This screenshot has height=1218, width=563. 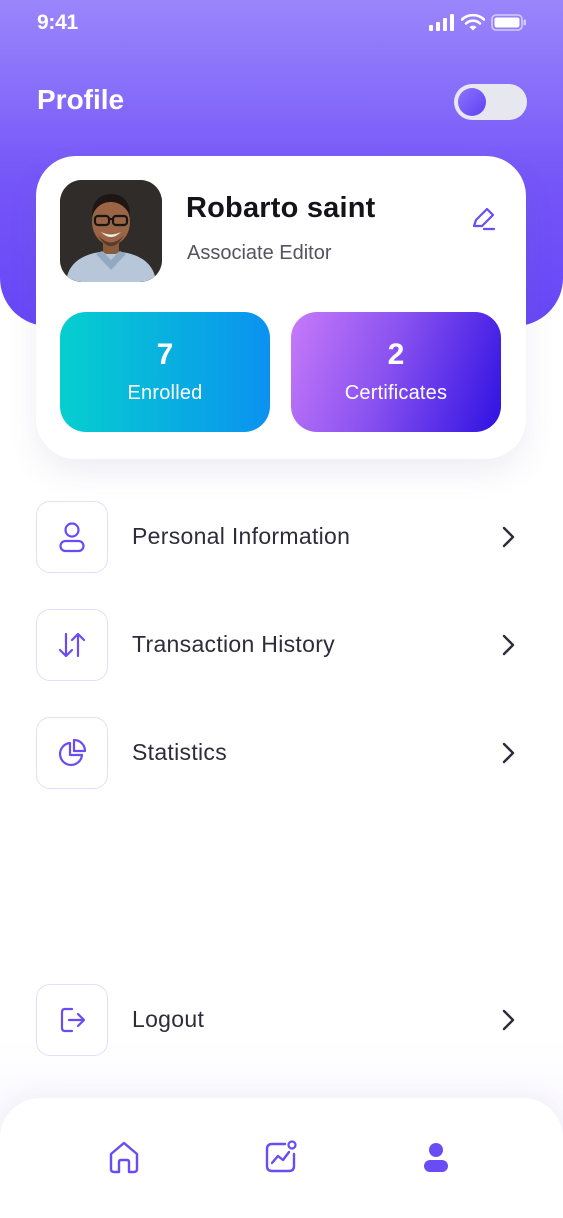 I want to click on tab-activity, so click(x=281, y=1157).